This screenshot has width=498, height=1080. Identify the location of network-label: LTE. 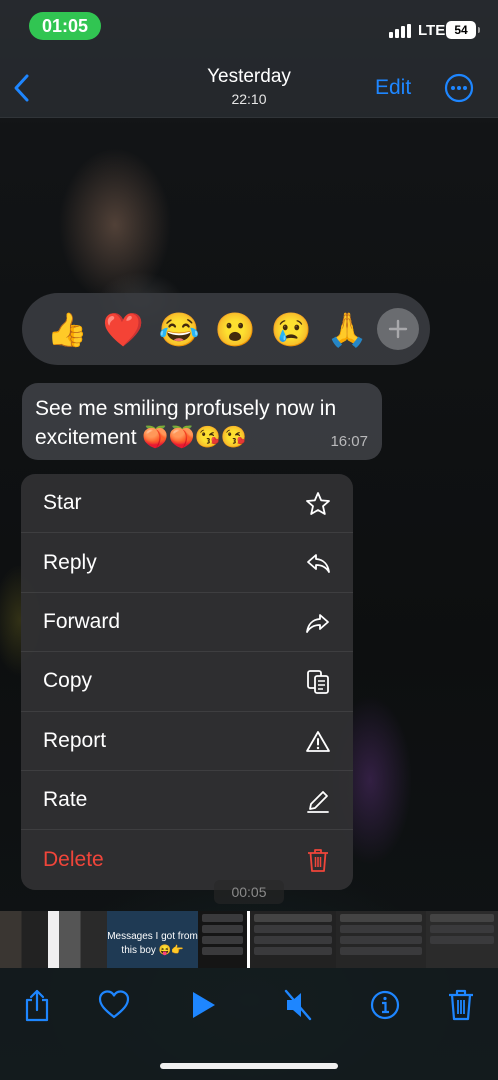
(432, 30).